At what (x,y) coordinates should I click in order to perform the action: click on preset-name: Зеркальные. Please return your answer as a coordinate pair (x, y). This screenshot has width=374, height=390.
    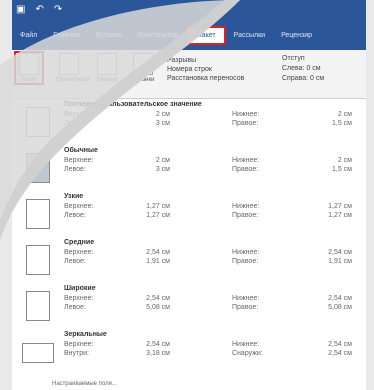
    Looking at the image, I should click on (85, 334).